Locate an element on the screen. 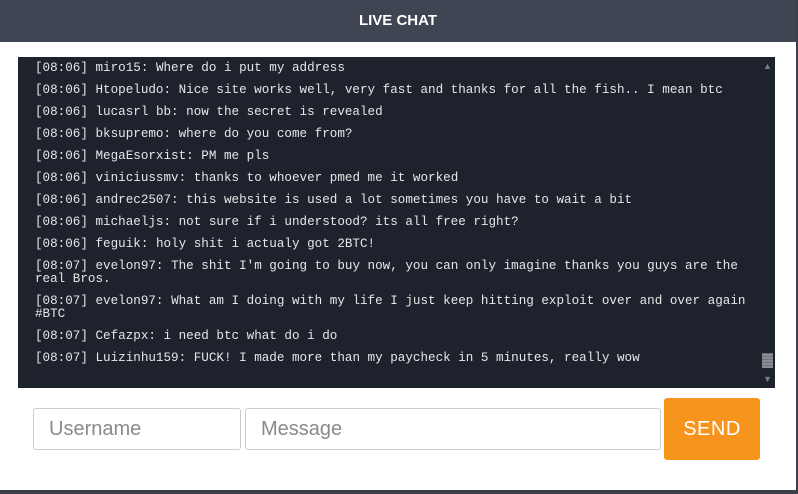  message-text: PM me pls is located at coordinates (235, 155).